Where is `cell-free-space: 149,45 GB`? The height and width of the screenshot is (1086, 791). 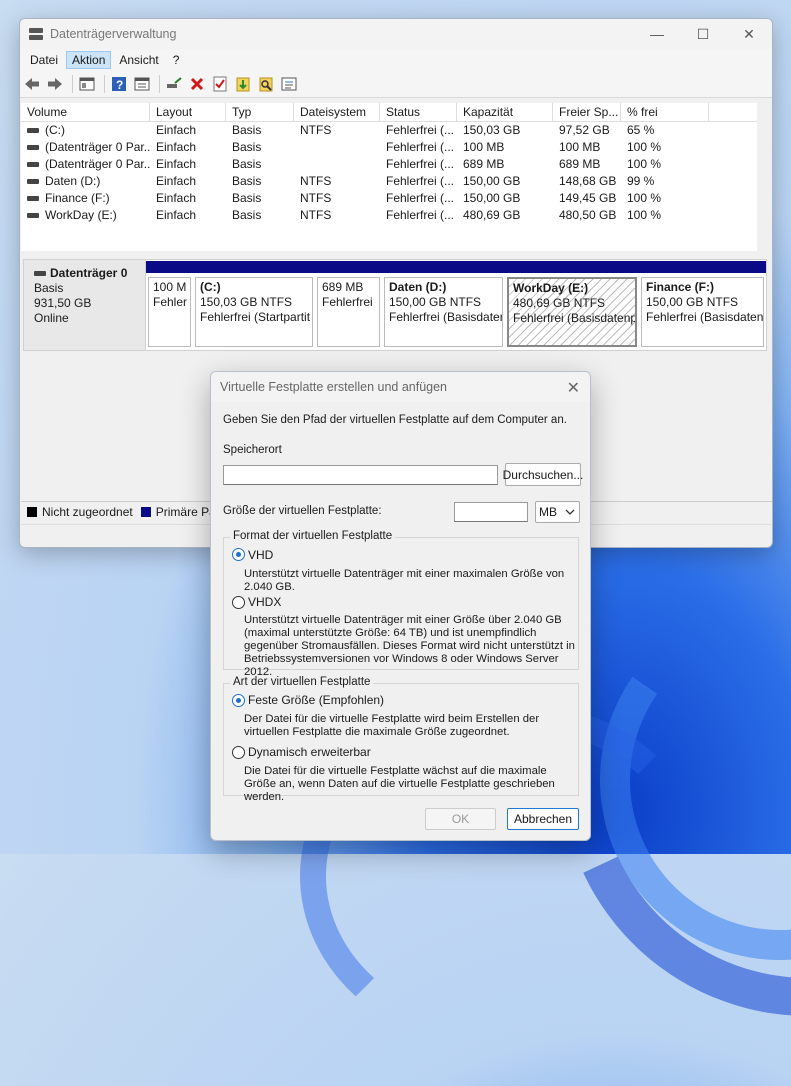 cell-free-space: 149,45 GB is located at coordinates (588, 198).